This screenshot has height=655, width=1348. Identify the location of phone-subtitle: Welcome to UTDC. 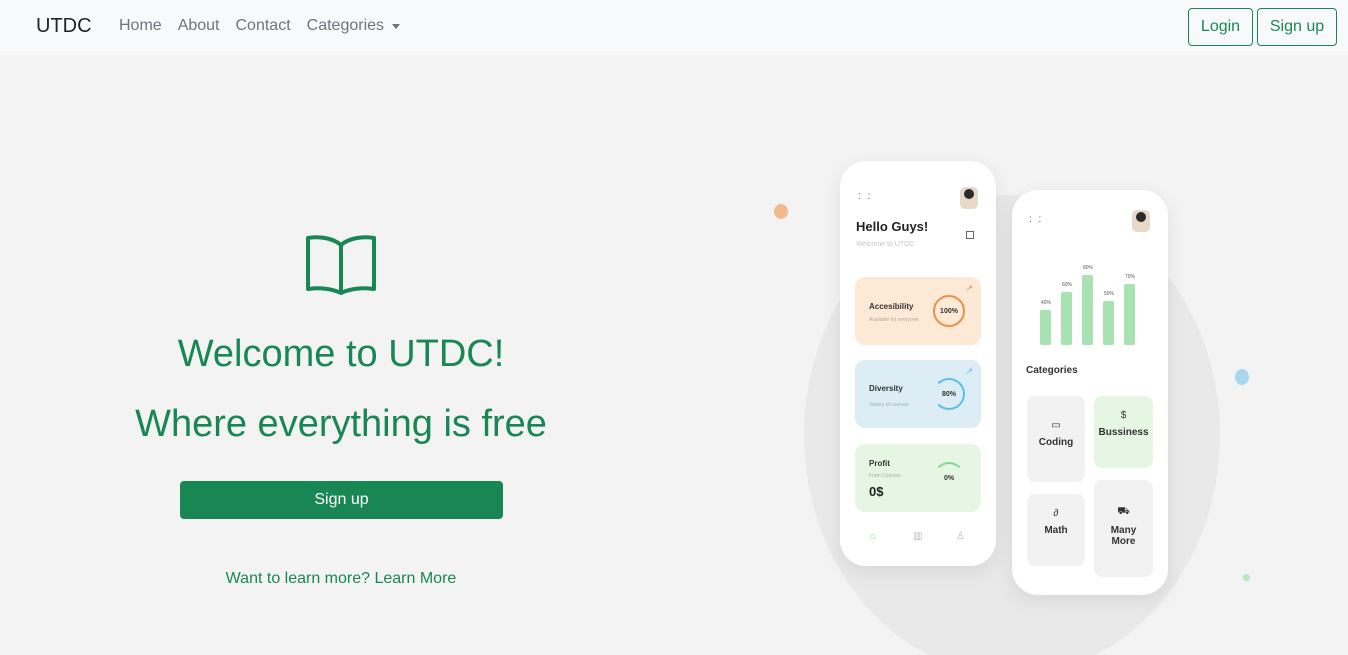
(885, 244).